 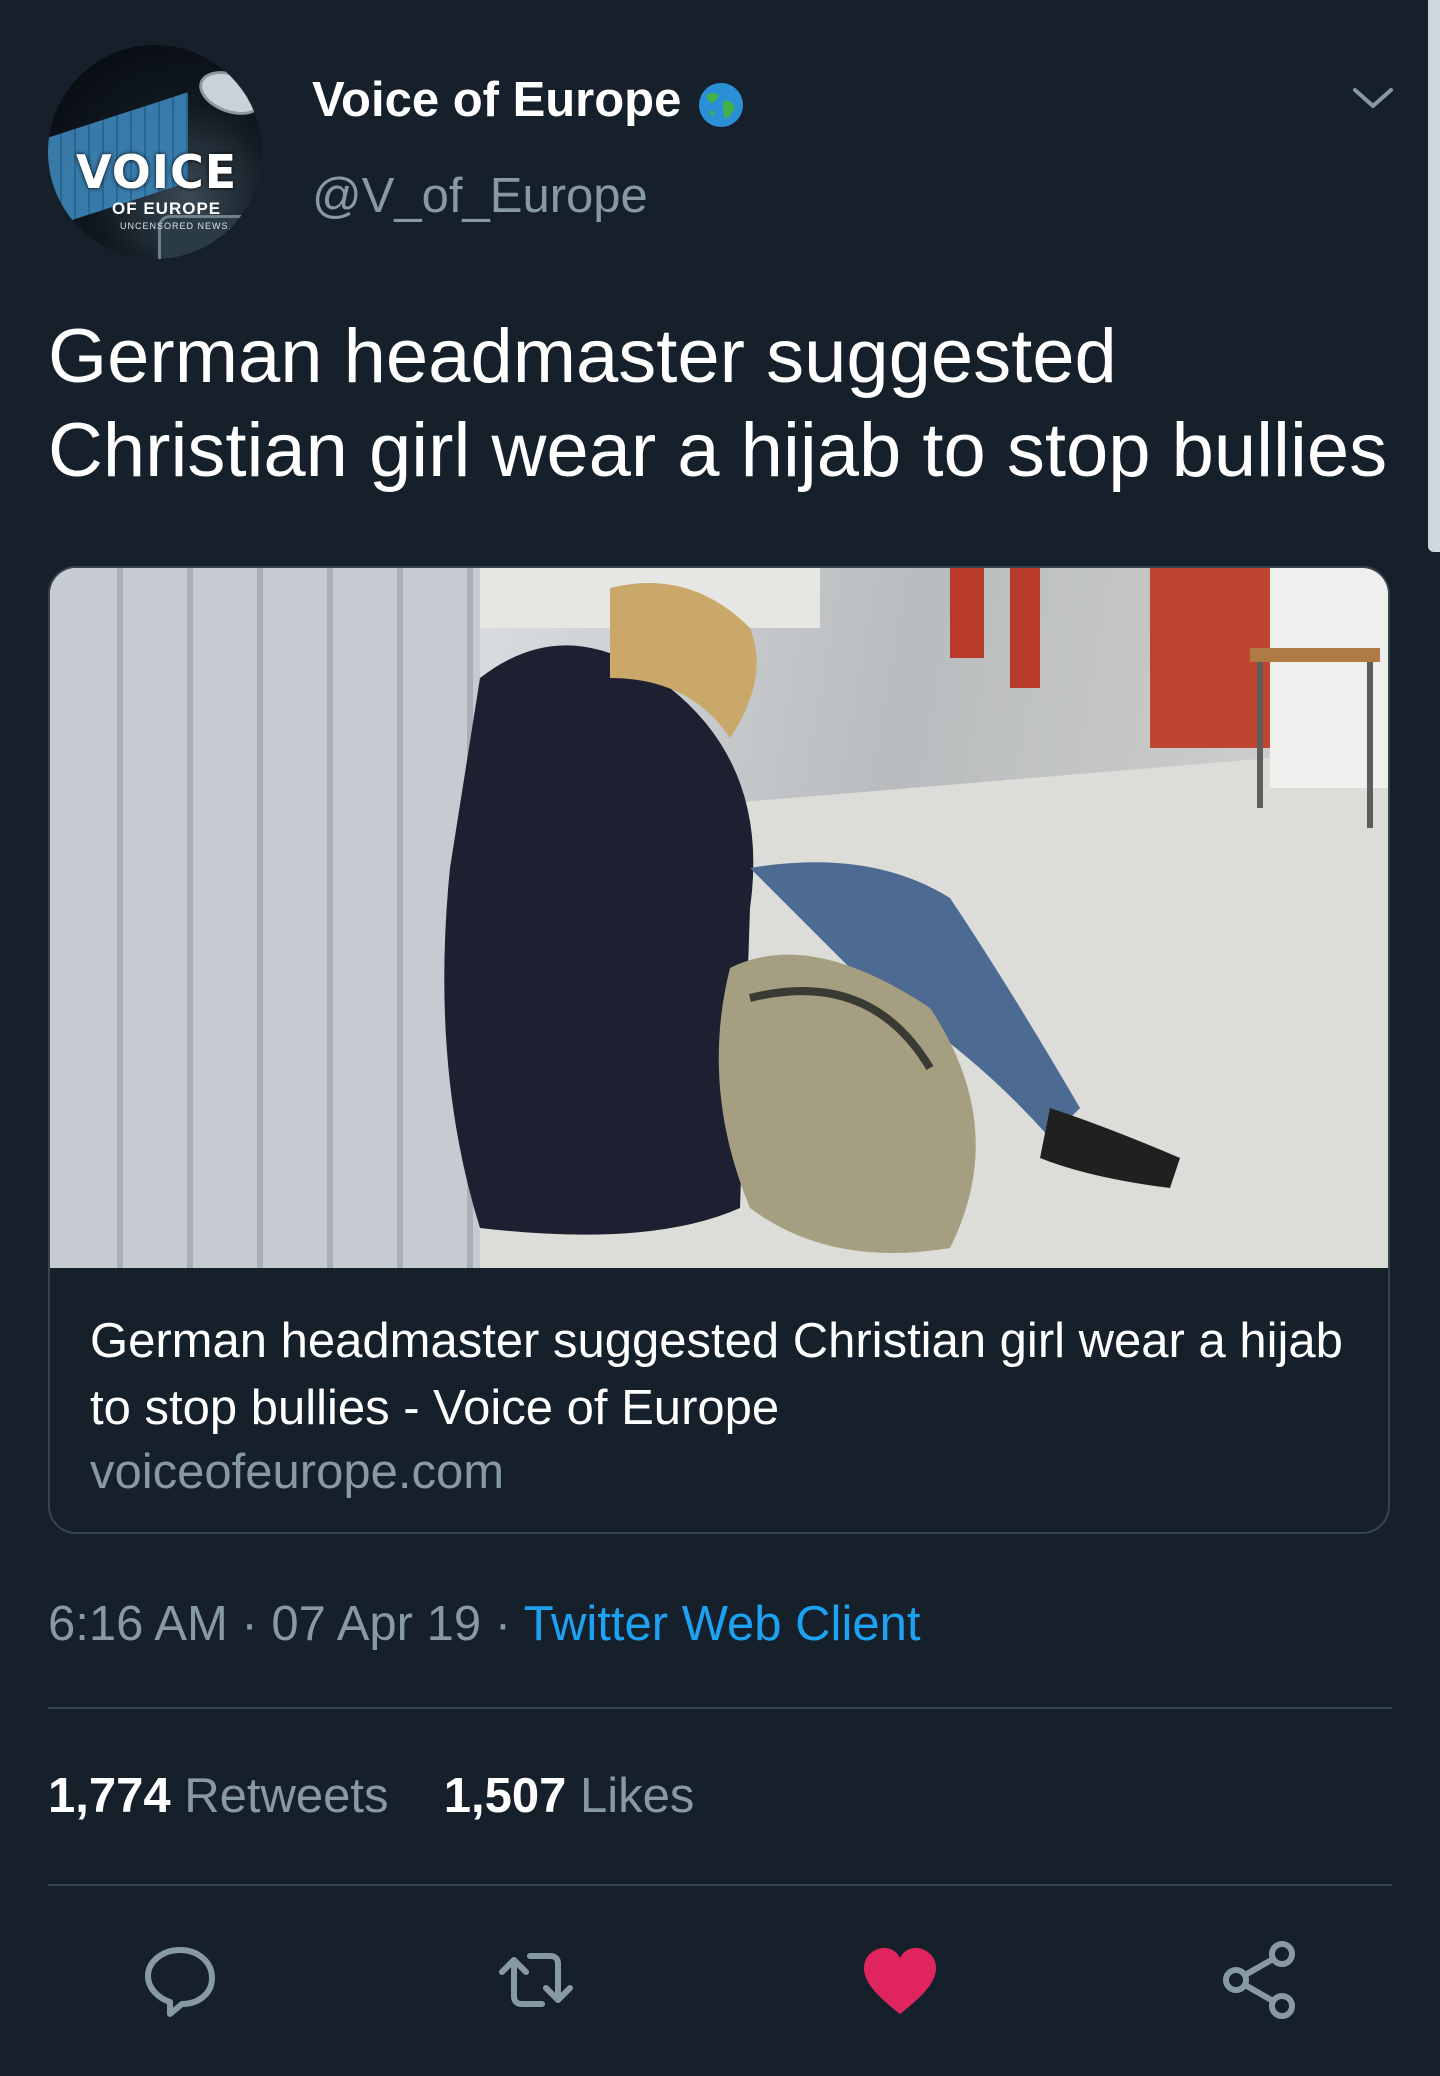 What do you see at coordinates (496, 100) in the screenshot?
I see `display-name: Voice of Europe` at bounding box center [496, 100].